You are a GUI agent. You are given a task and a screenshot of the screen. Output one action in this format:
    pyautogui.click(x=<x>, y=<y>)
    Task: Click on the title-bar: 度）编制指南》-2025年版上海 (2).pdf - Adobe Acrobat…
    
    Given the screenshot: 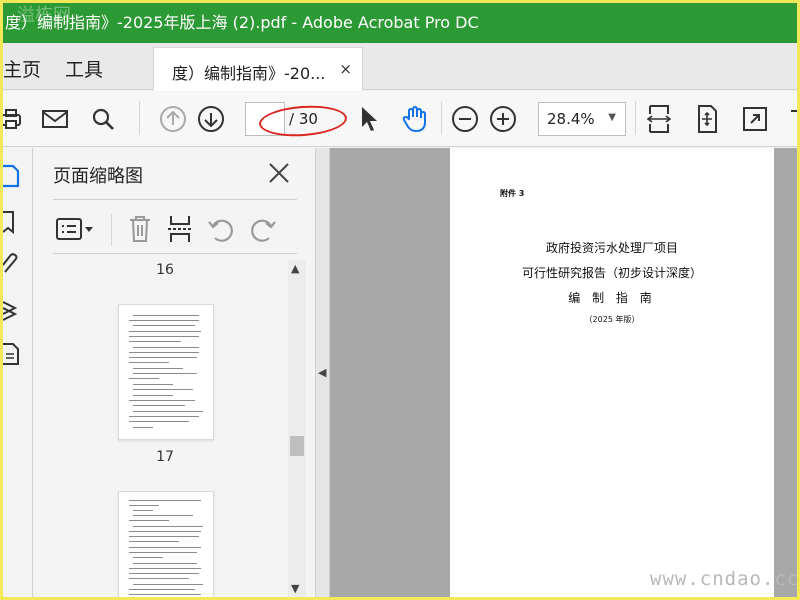 What is the action you would take?
    pyautogui.click(x=400, y=23)
    